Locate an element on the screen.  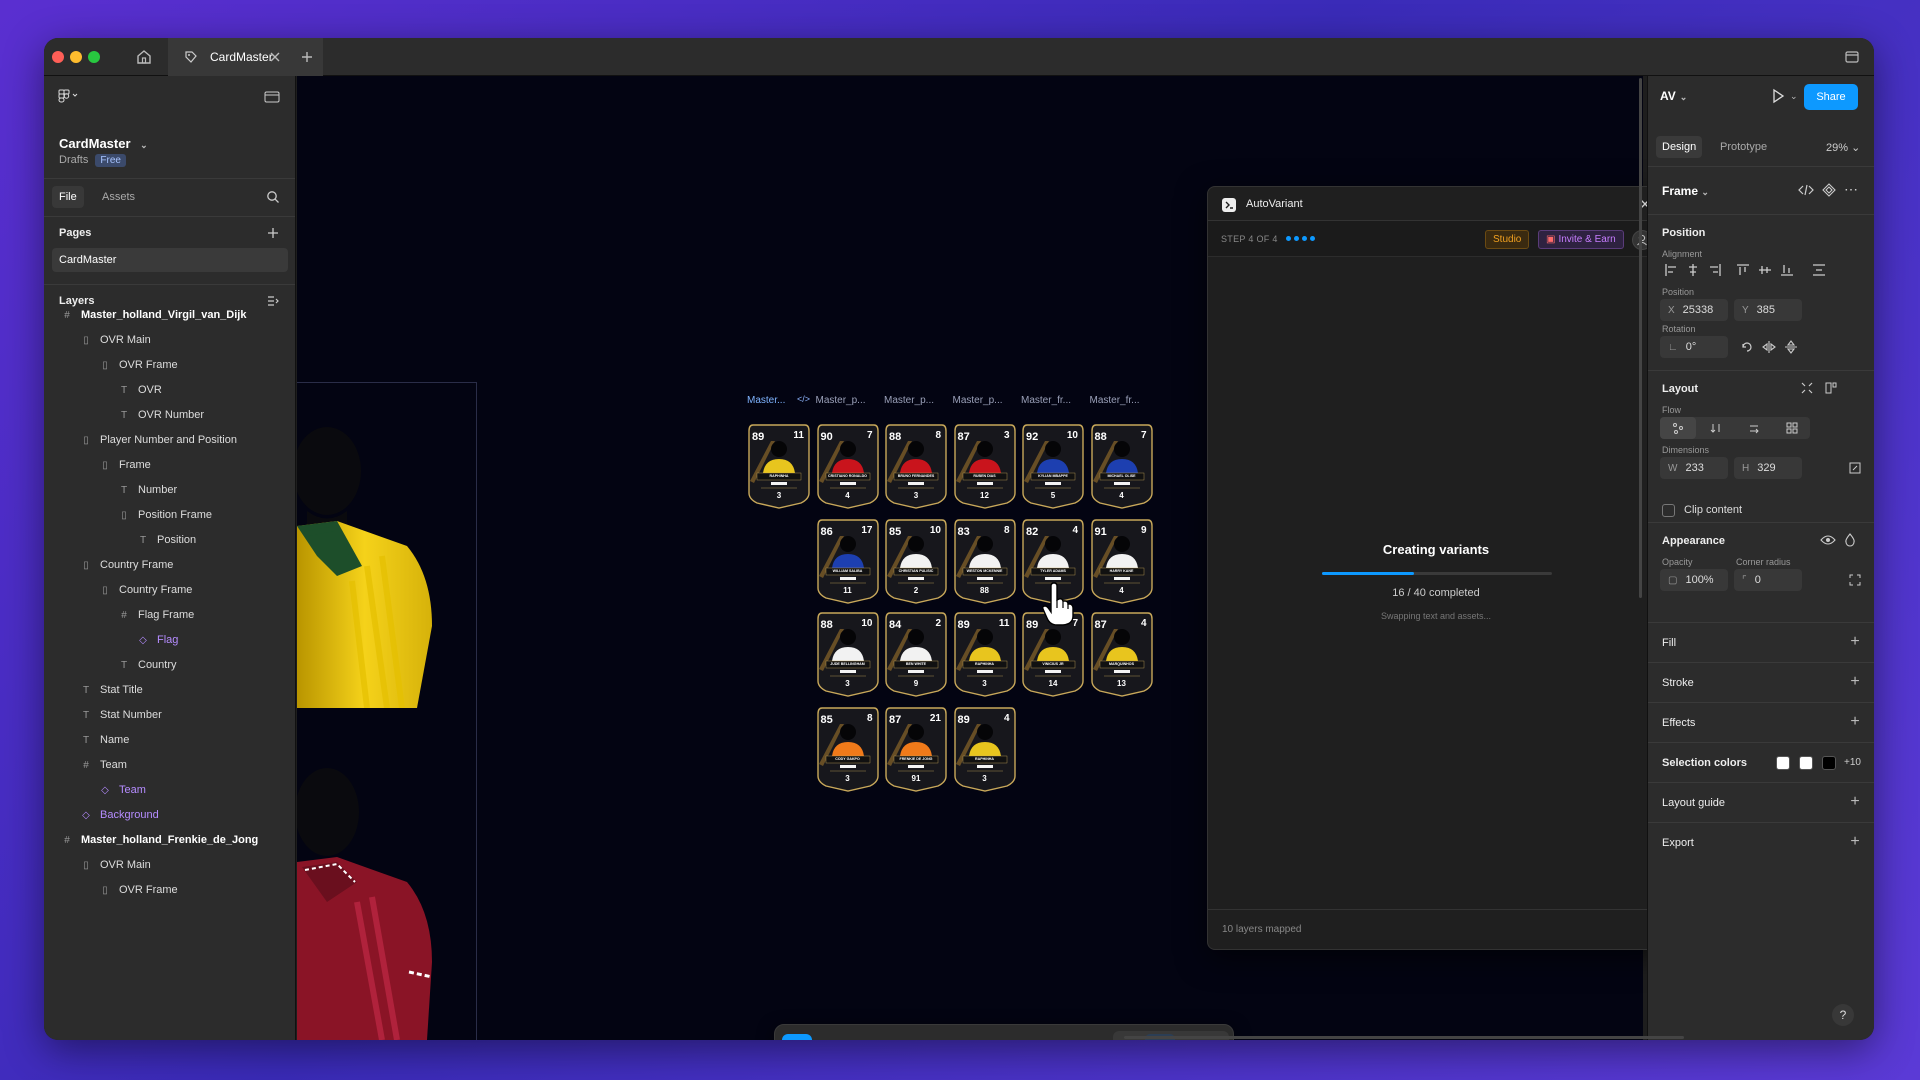
horizontal-scrollbar is located at coordinates (1404, 1037).